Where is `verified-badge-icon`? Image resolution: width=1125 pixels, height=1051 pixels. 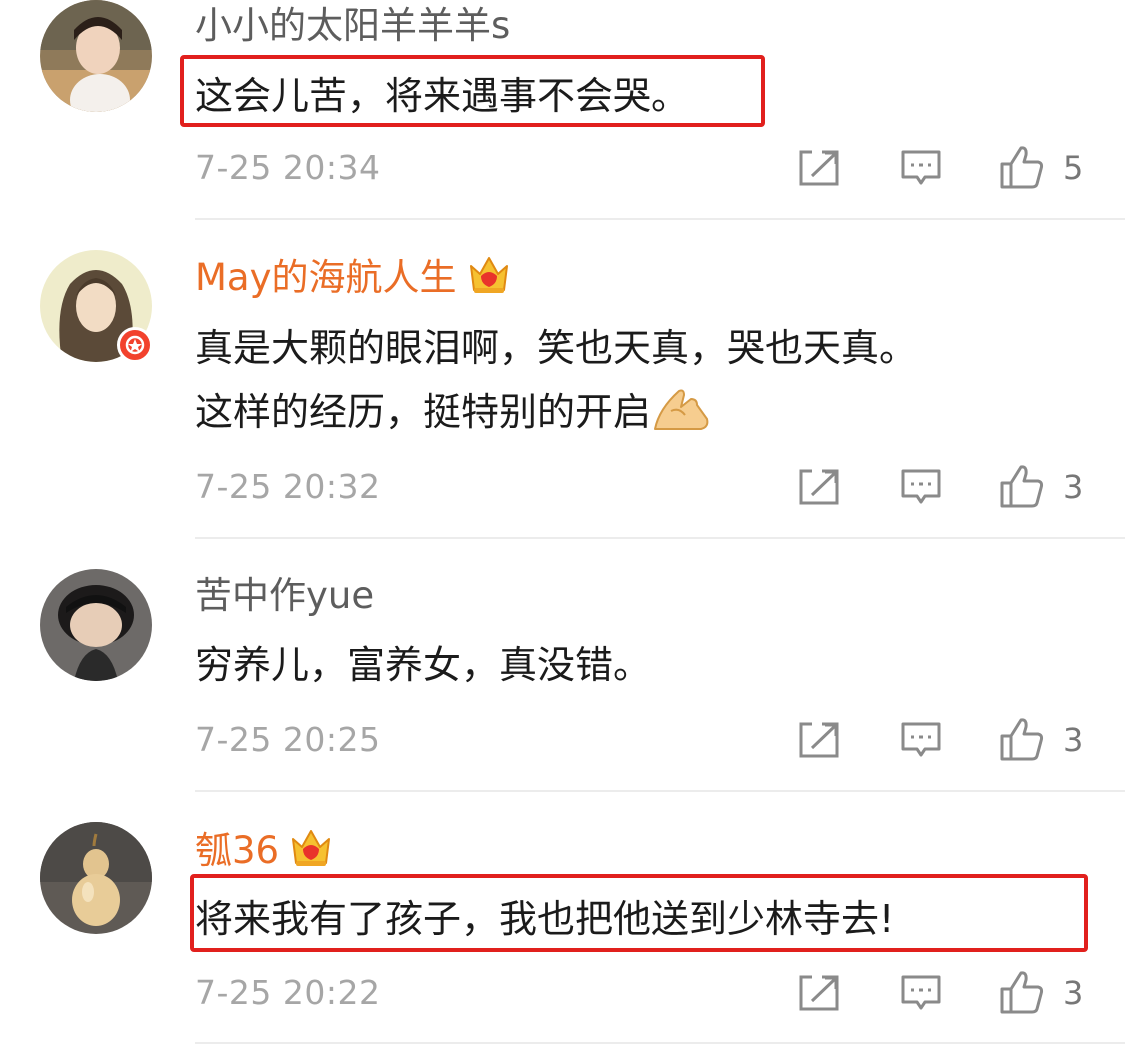 verified-badge-icon is located at coordinates (135, 345).